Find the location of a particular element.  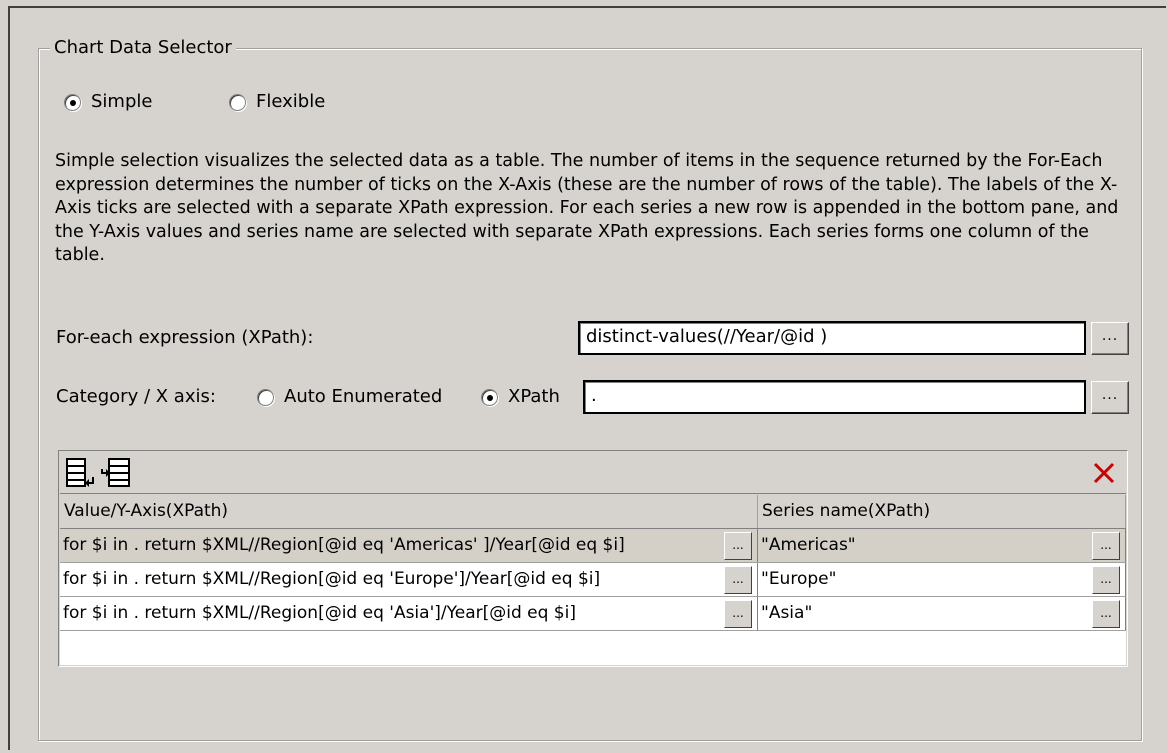

simple-radio is located at coordinates (72, 102).